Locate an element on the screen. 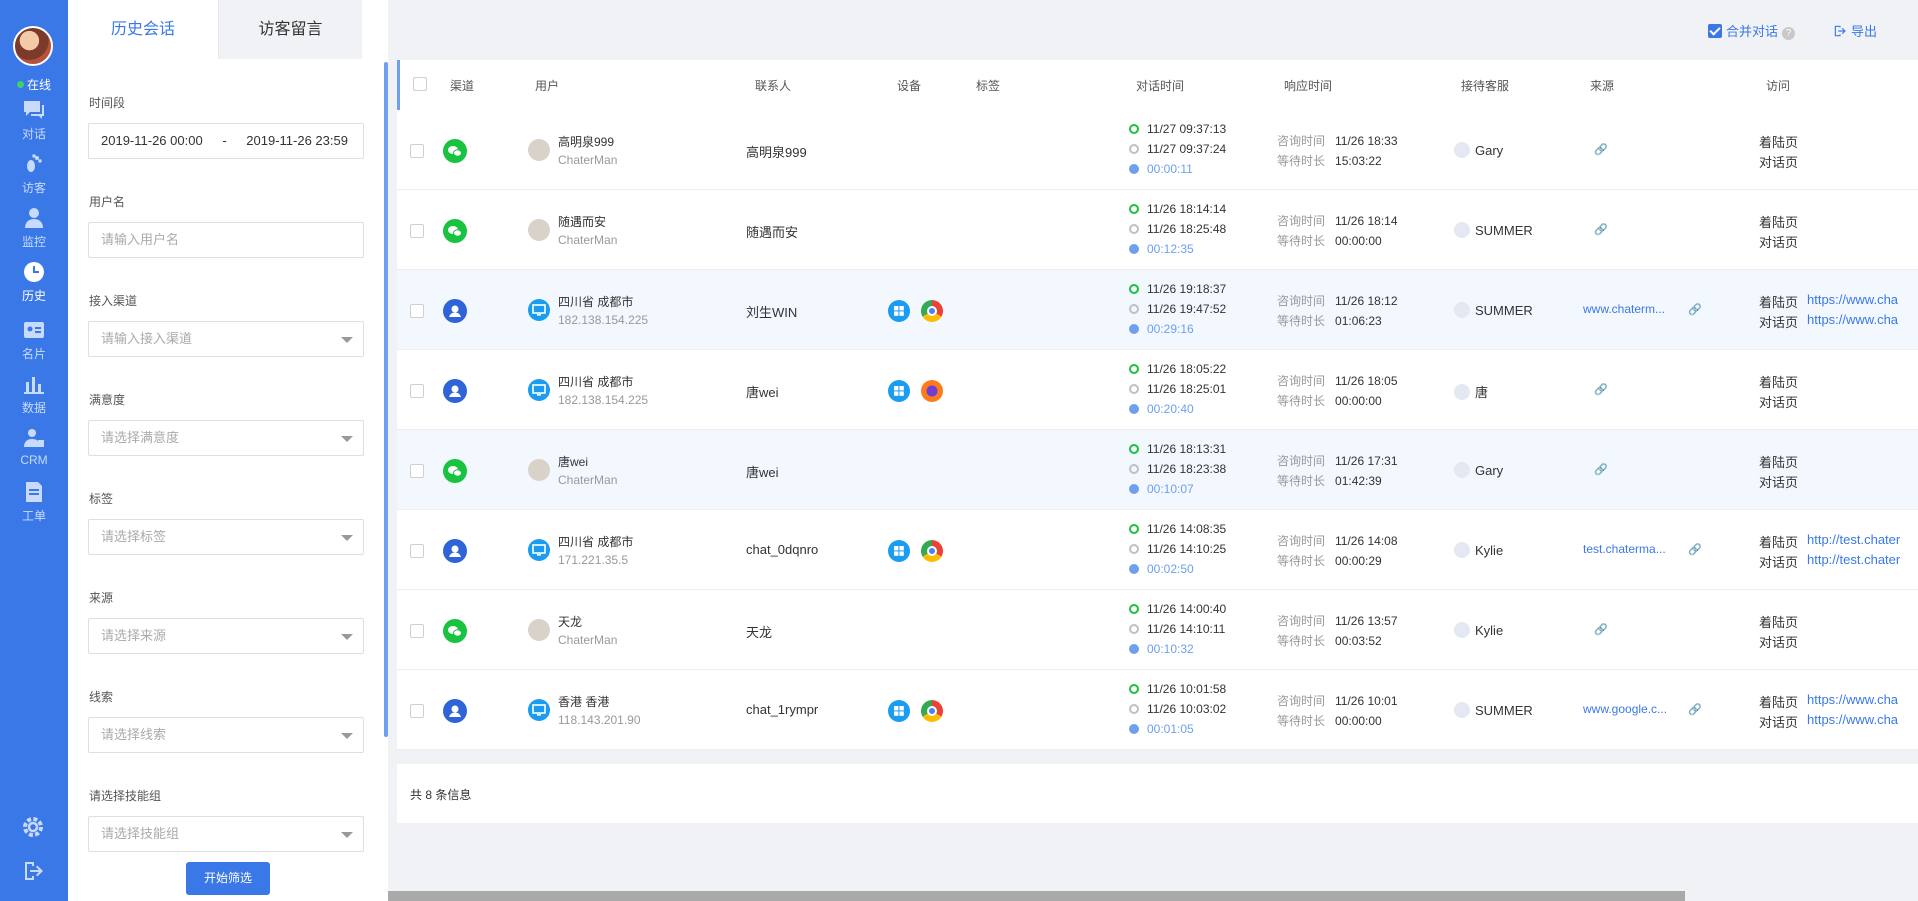 This screenshot has width=1918, height=901. user-name: 唐wei is located at coordinates (573, 461).